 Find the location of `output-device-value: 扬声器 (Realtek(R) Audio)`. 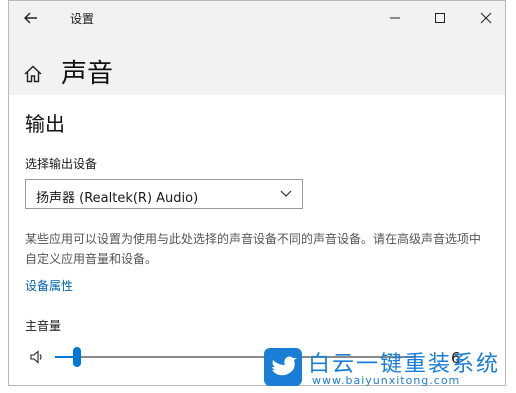

output-device-value: 扬声器 (Realtek(R) Audio) is located at coordinates (117, 198).